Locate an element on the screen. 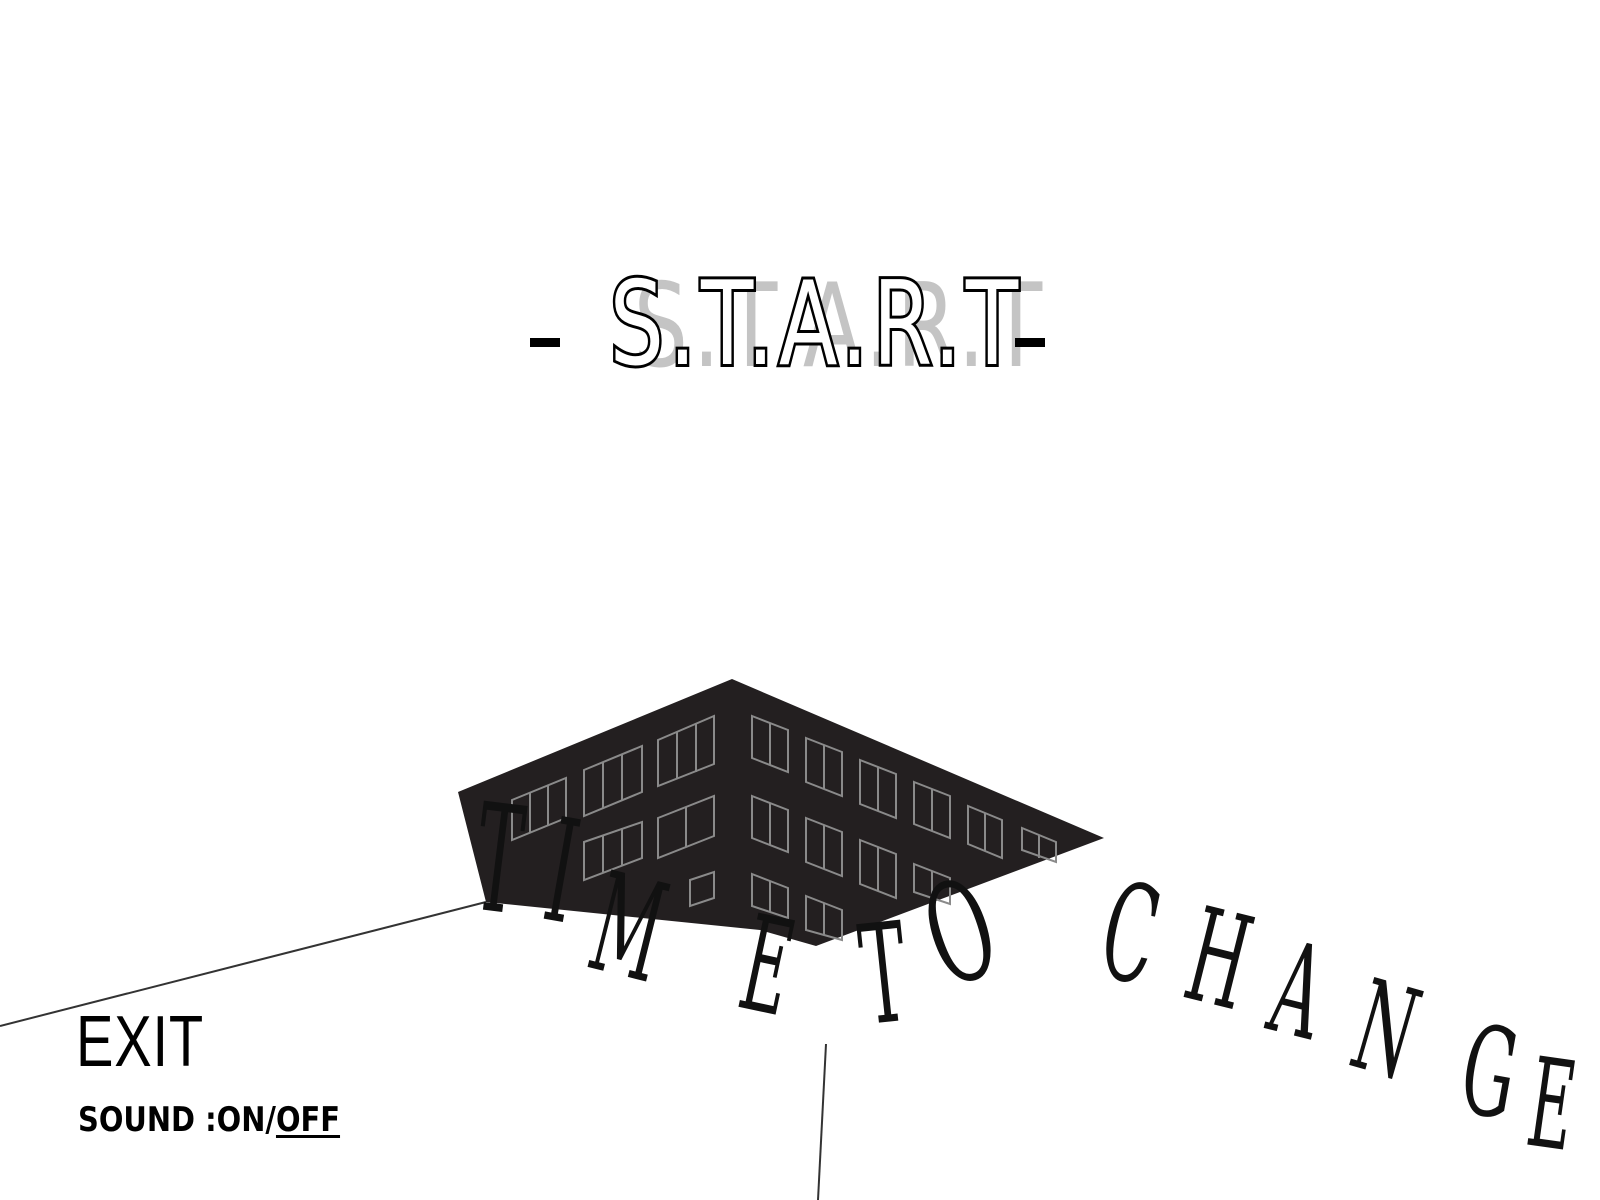 The height and width of the screenshot is (1200, 1600). exit-button: EXIT is located at coordinates (140, 1042).